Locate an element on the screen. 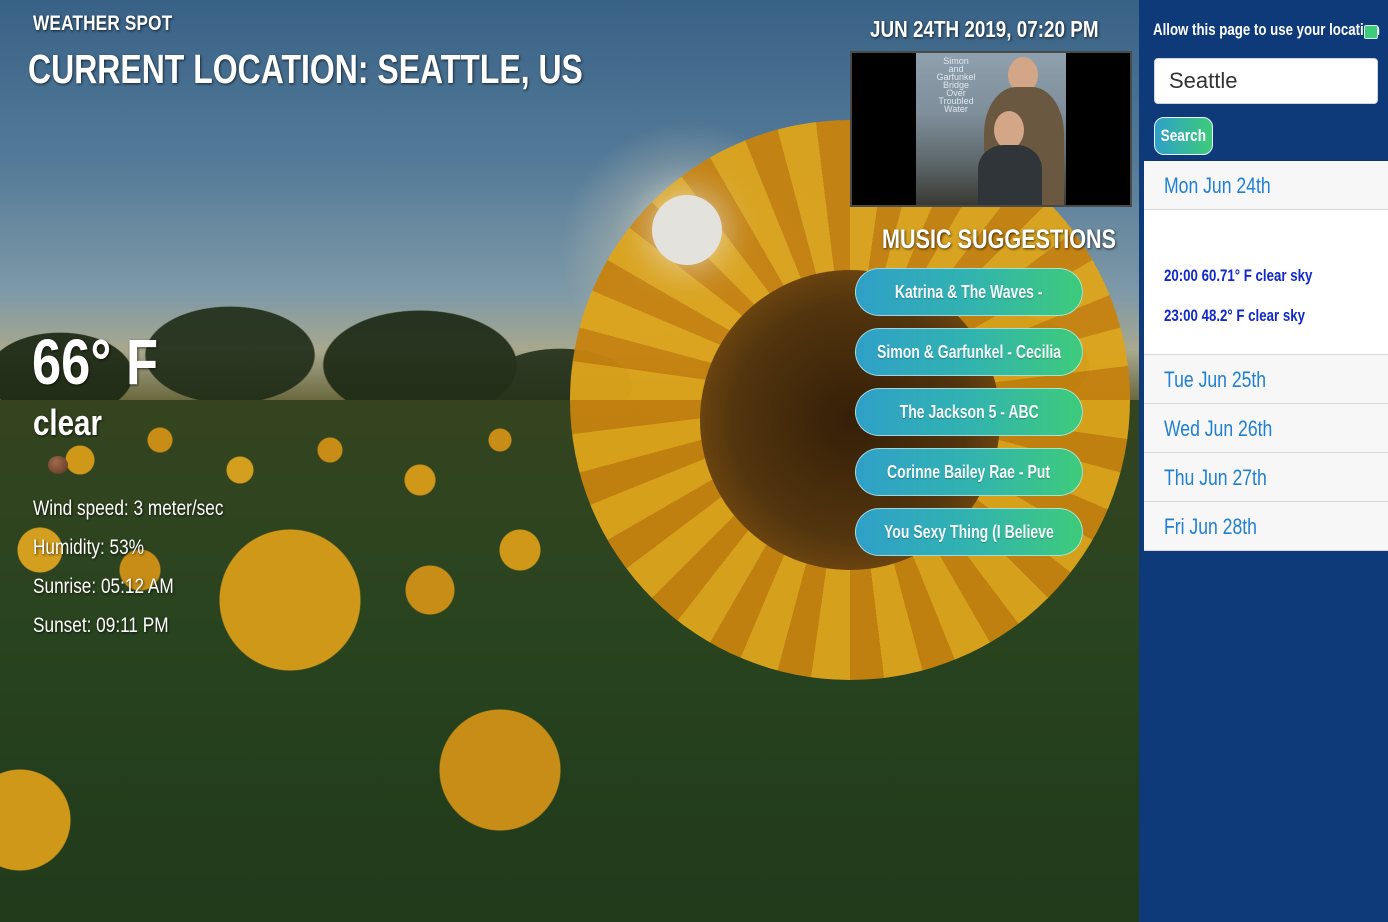  brand-title: WEATHER SPOT is located at coordinates (103, 23).